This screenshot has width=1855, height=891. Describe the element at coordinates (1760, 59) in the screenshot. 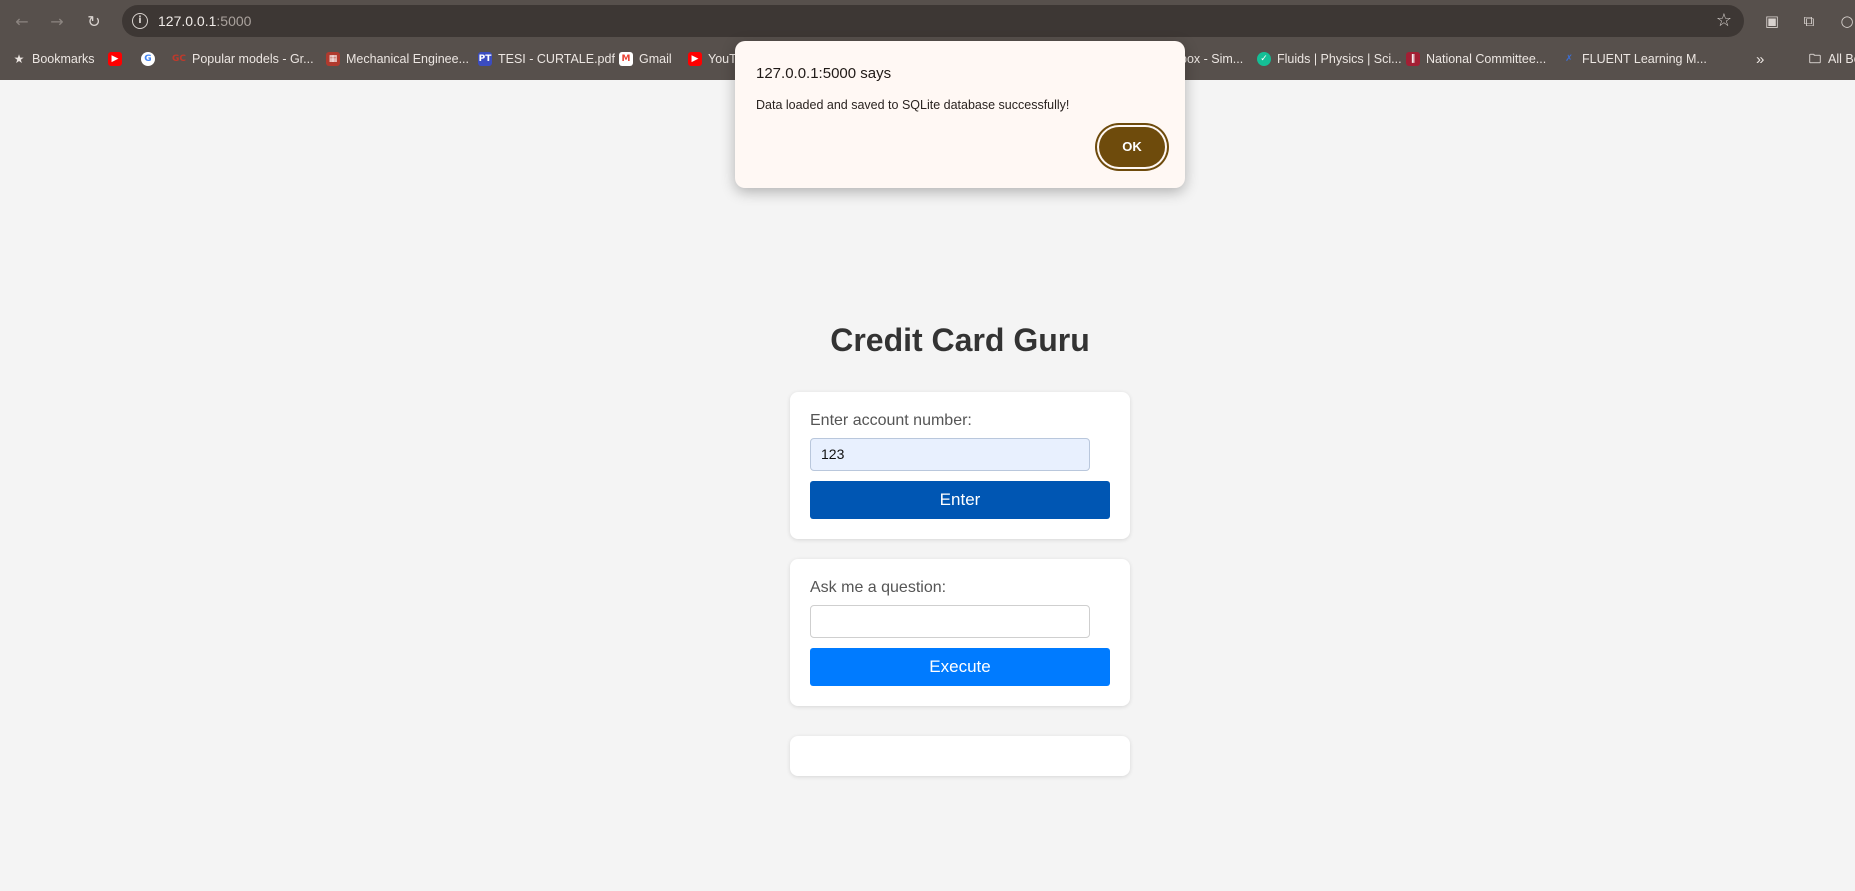

I see `more-bookmarks-icon: »` at that location.